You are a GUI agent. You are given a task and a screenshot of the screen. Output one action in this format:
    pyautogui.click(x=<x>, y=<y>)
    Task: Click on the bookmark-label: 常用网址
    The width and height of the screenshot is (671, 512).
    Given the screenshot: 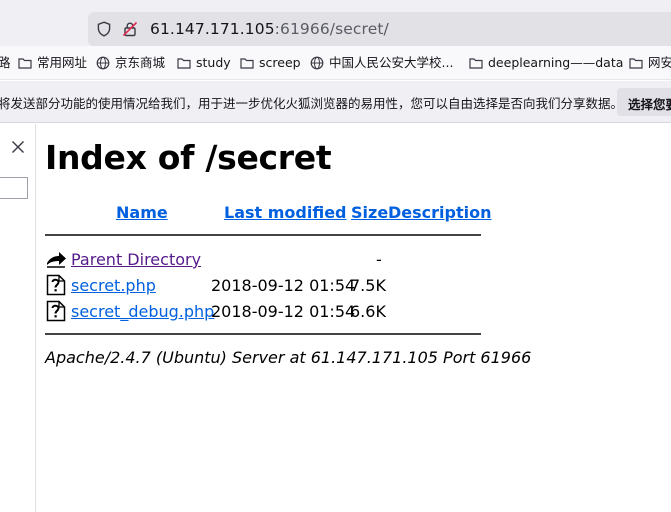 What is the action you would take?
    pyautogui.click(x=62, y=62)
    